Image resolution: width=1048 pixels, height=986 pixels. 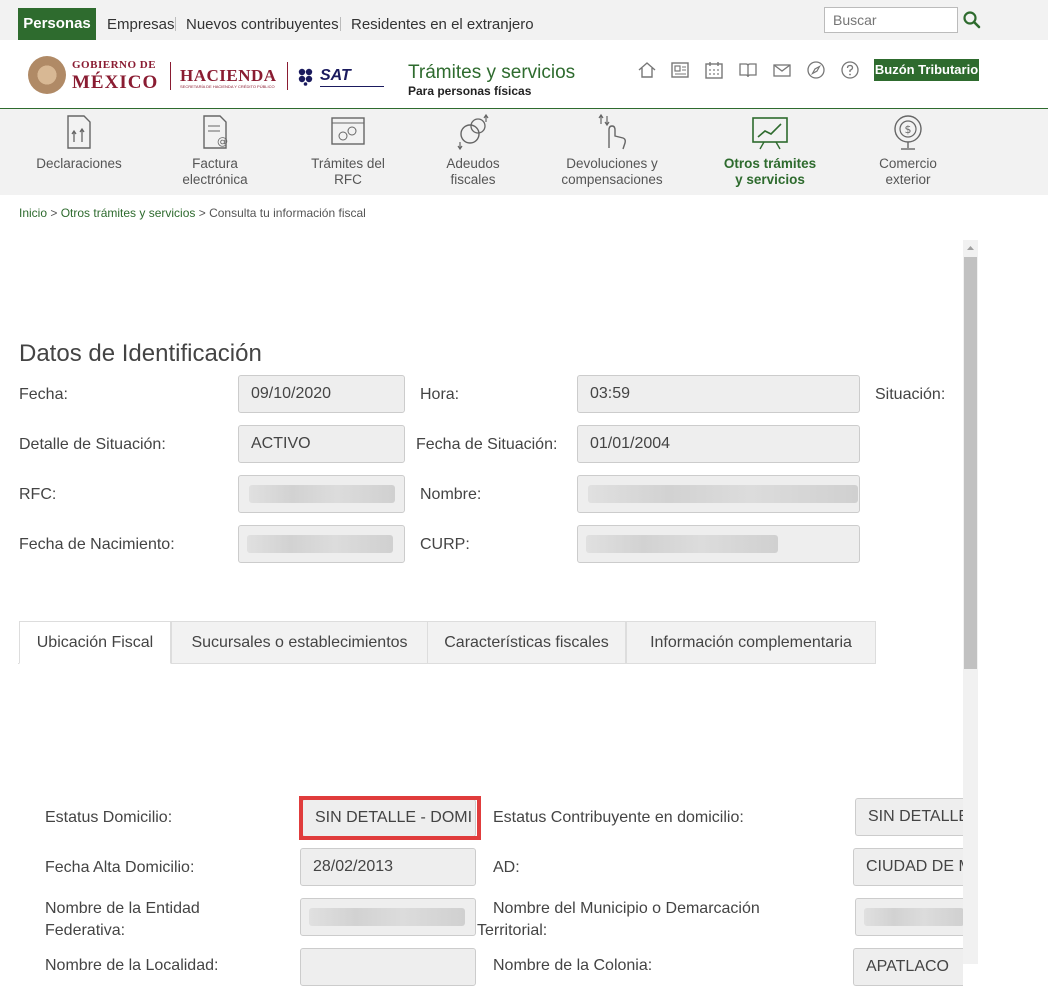 I want to click on nav-label: Declaraciones, so click(x=79, y=163).